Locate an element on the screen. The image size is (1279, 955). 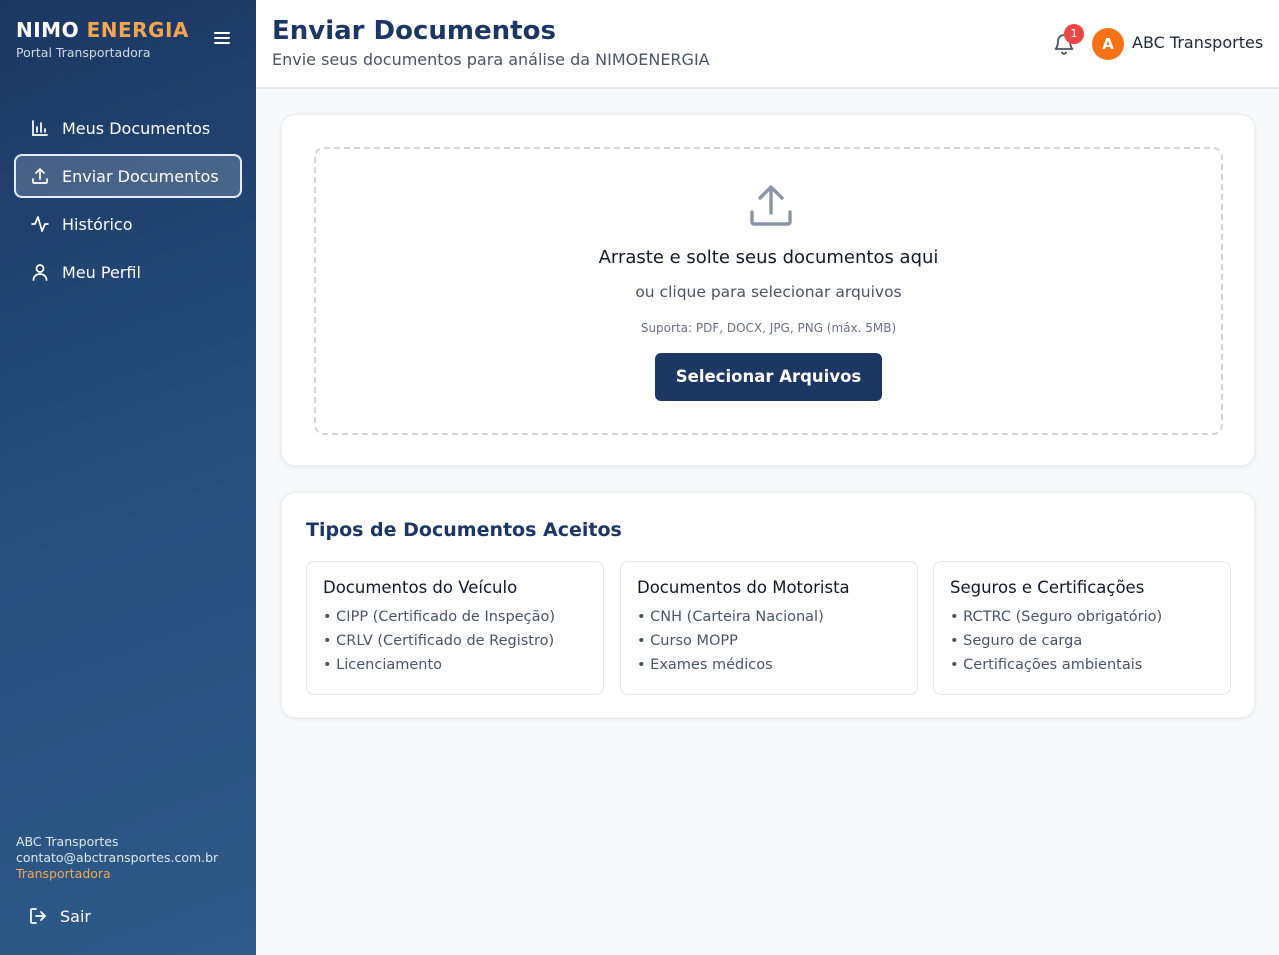
company-name: ABC Transportes is located at coordinates (1197, 42).